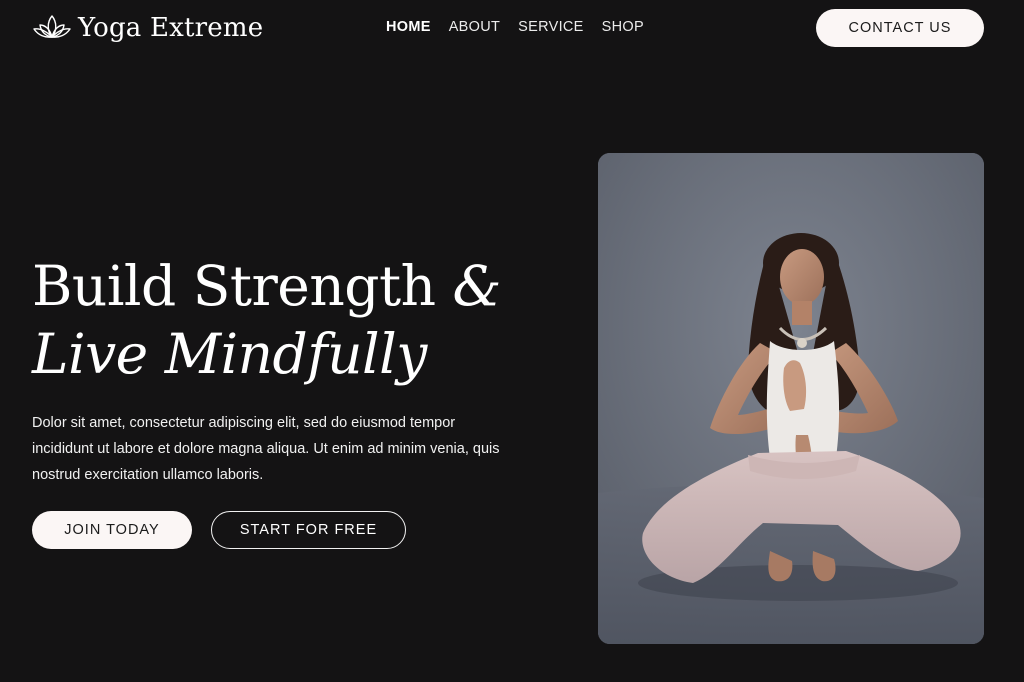 This screenshot has height=682, width=1024. What do you see at coordinates (234, 286) in the screenshot?
I see `hero-title-line1: Build Strength` at bounding box center [234, 286].